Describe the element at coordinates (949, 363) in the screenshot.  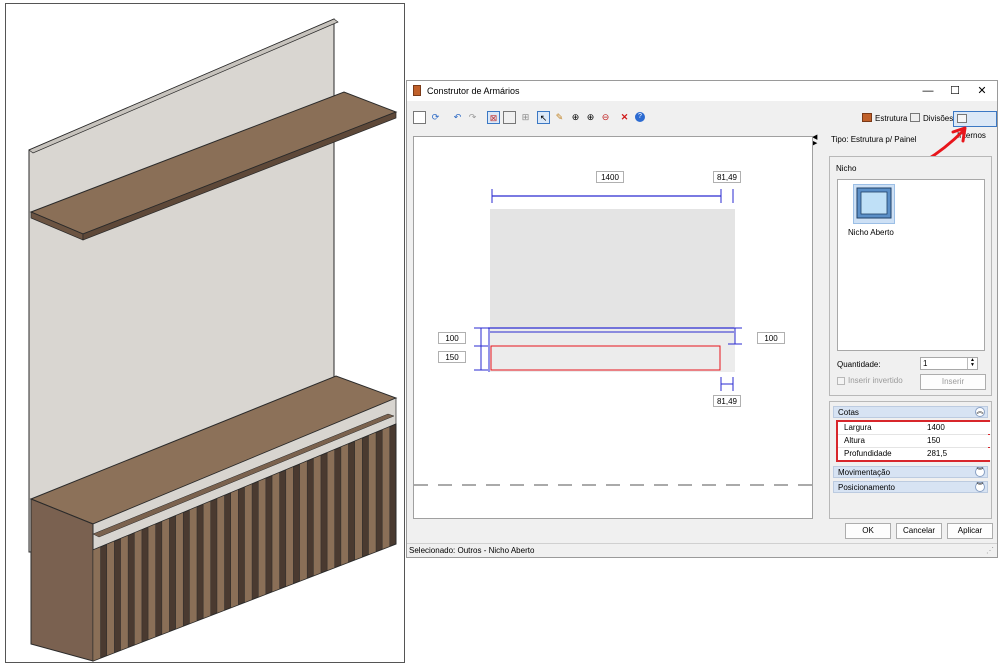
I see `quantity-input: 1 ▲ ▼` at that location.